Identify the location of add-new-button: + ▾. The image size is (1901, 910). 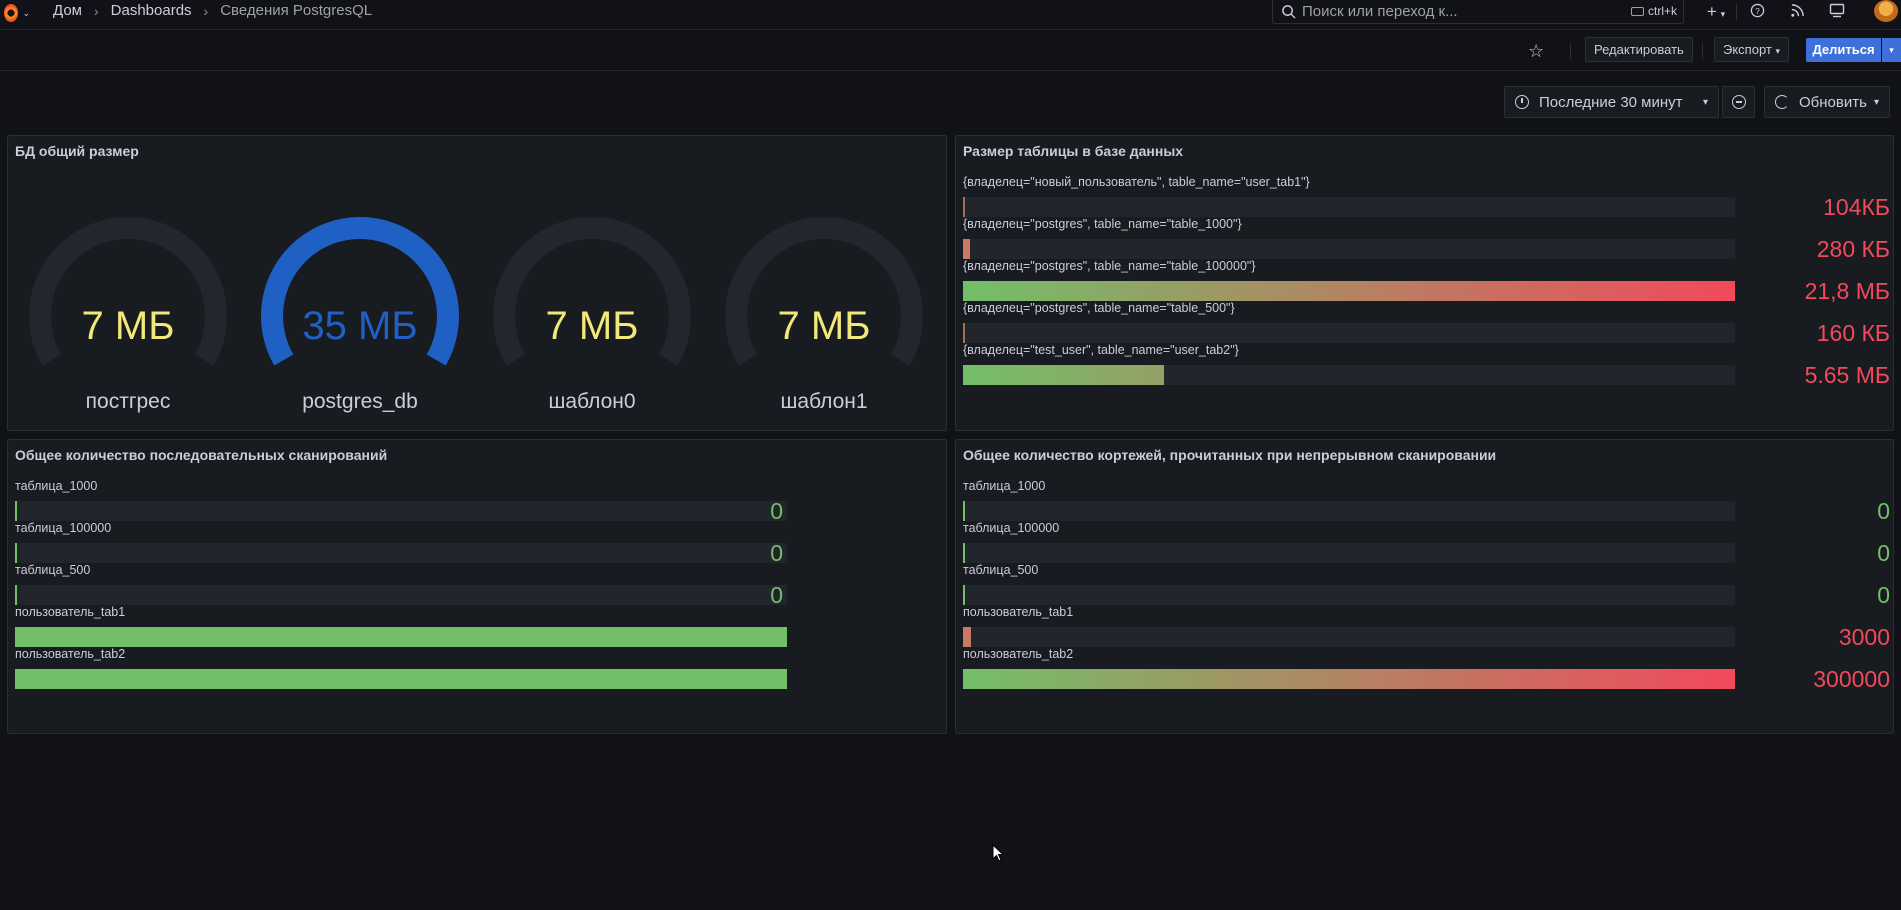
(1716, 12).